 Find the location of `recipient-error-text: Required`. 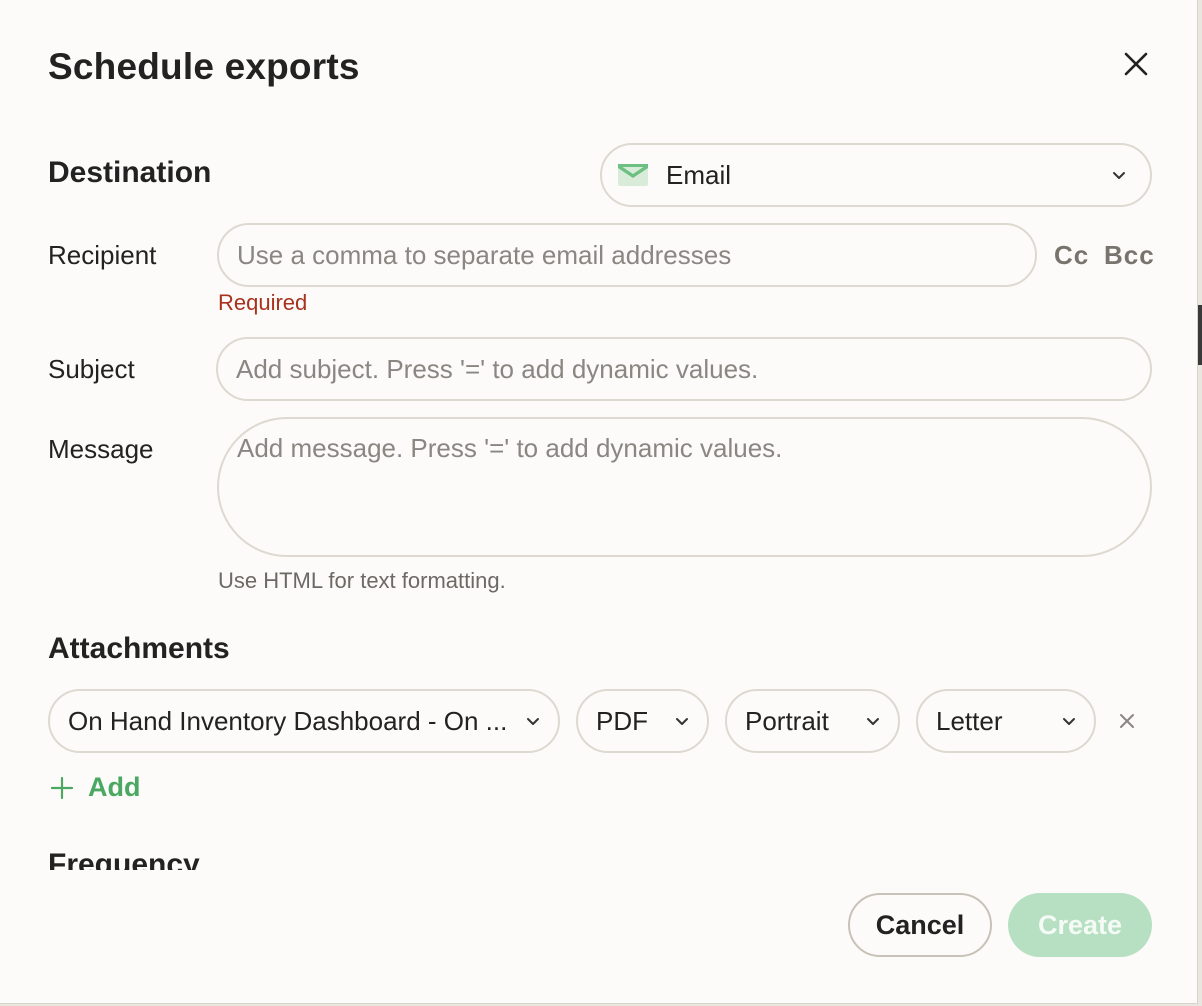

recipient-error-text: Required is located at coordinates (263, 302).